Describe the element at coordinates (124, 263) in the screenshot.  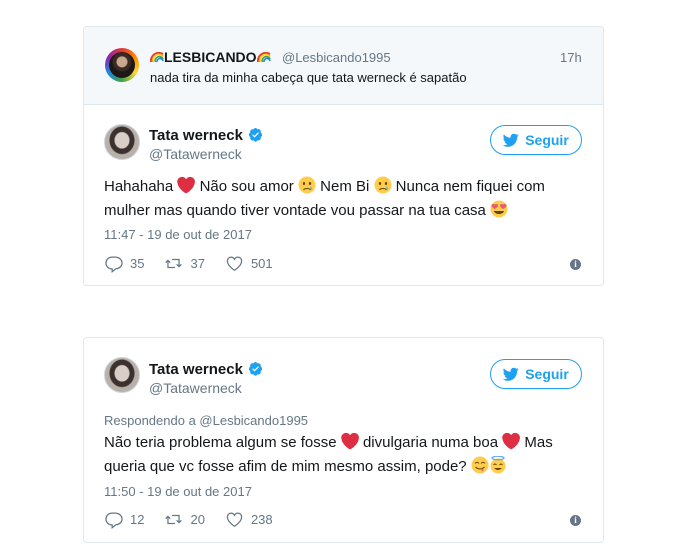
I see `reply-button: 35` at that location.